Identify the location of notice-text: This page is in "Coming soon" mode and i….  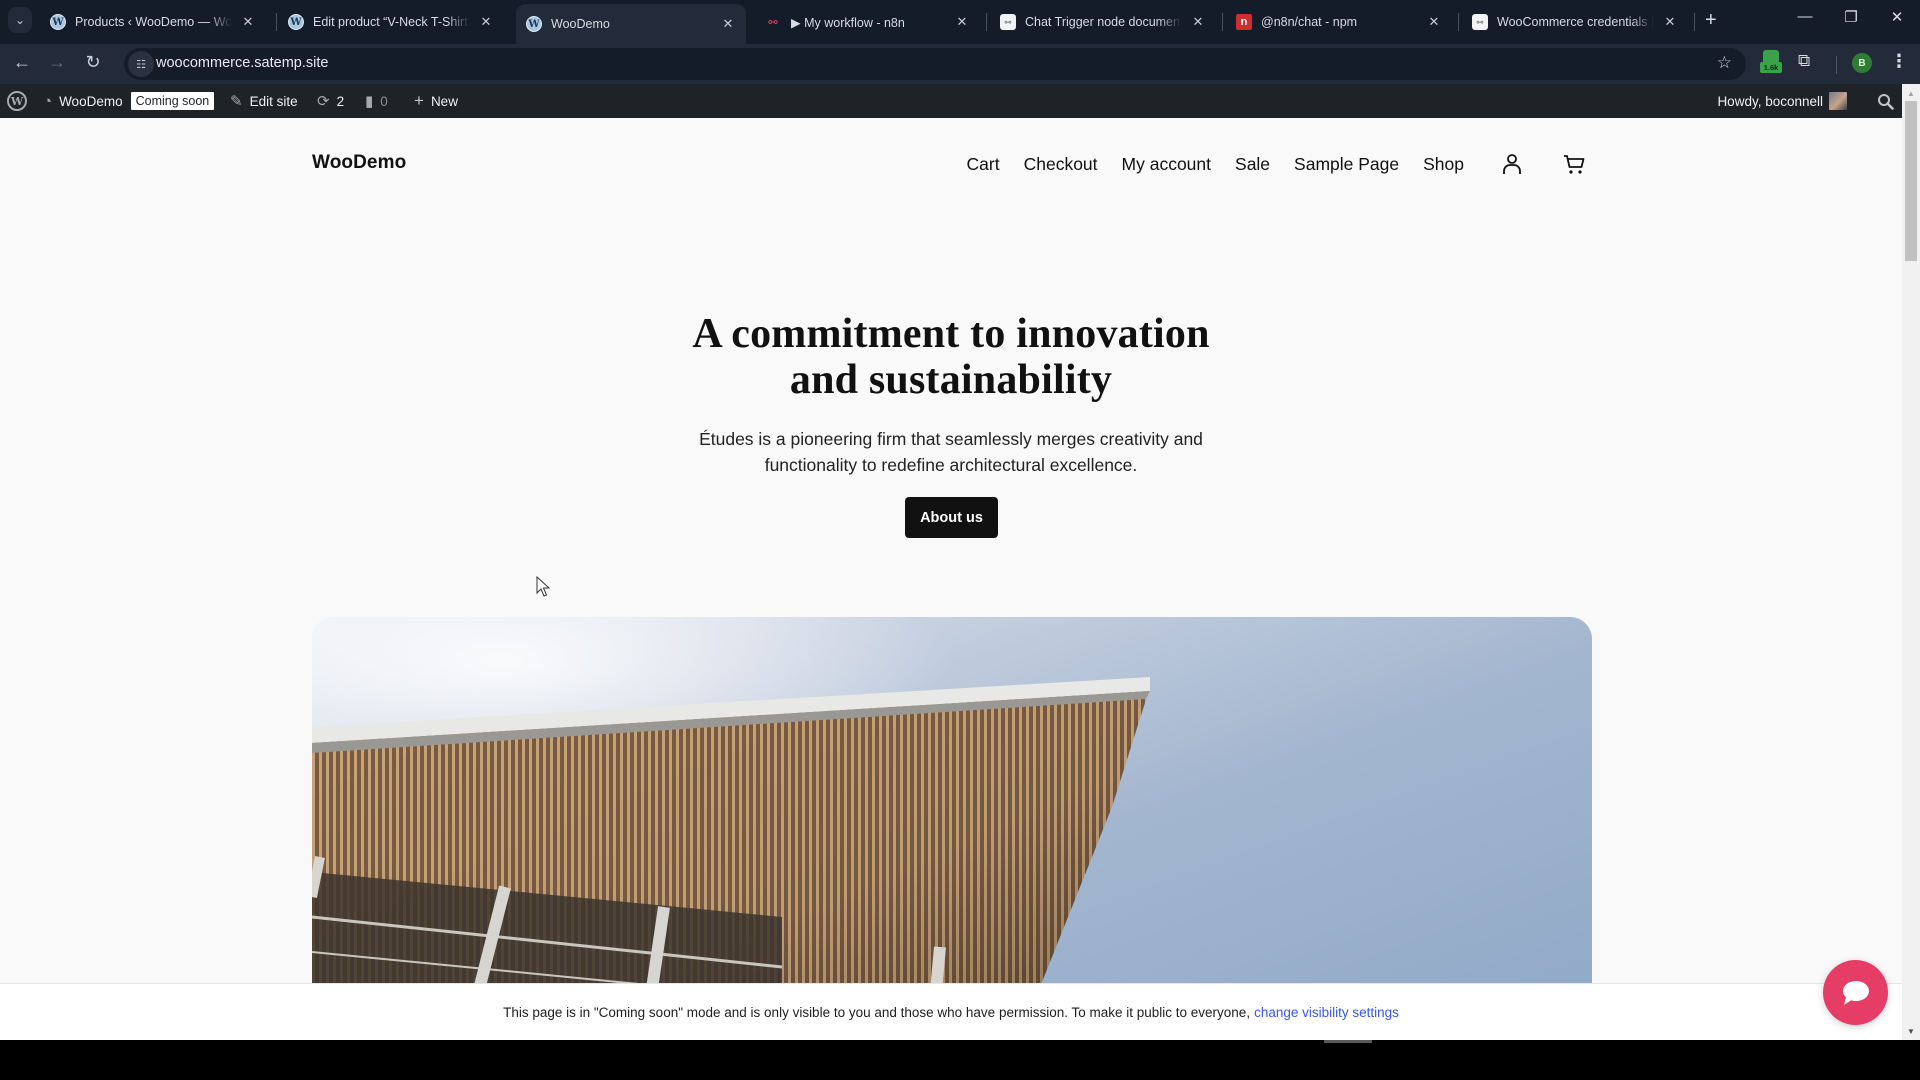
(877, 1012).